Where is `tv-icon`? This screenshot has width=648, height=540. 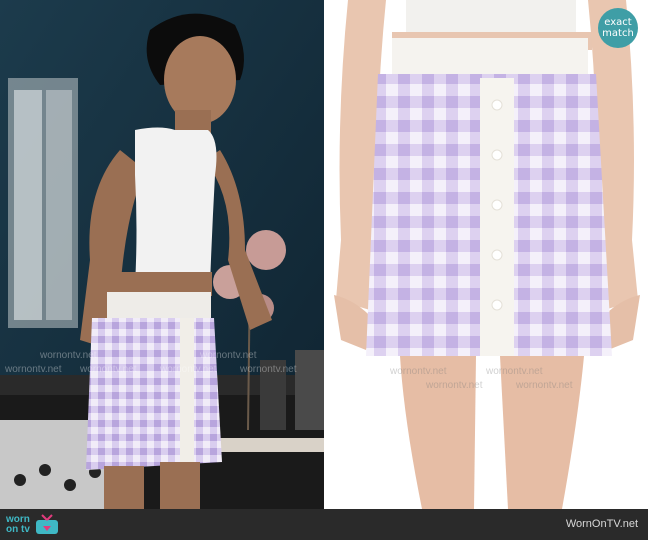 tv-icon is located at coordinates (46, 524).